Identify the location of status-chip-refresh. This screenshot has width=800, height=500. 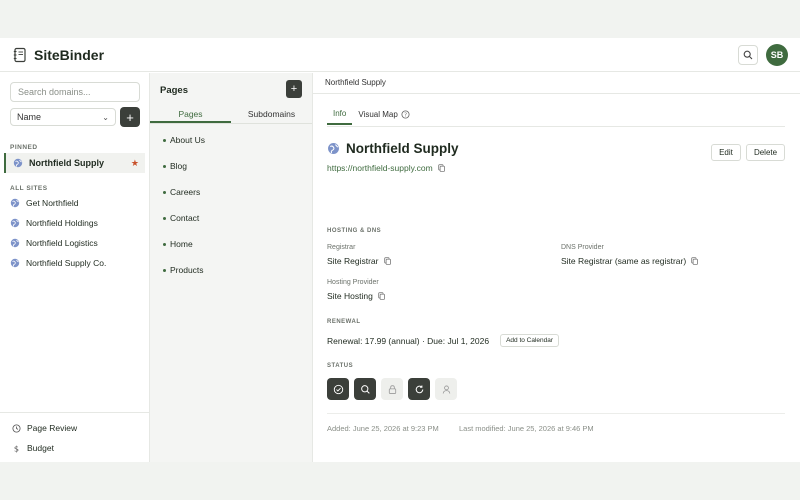
(419, 389).